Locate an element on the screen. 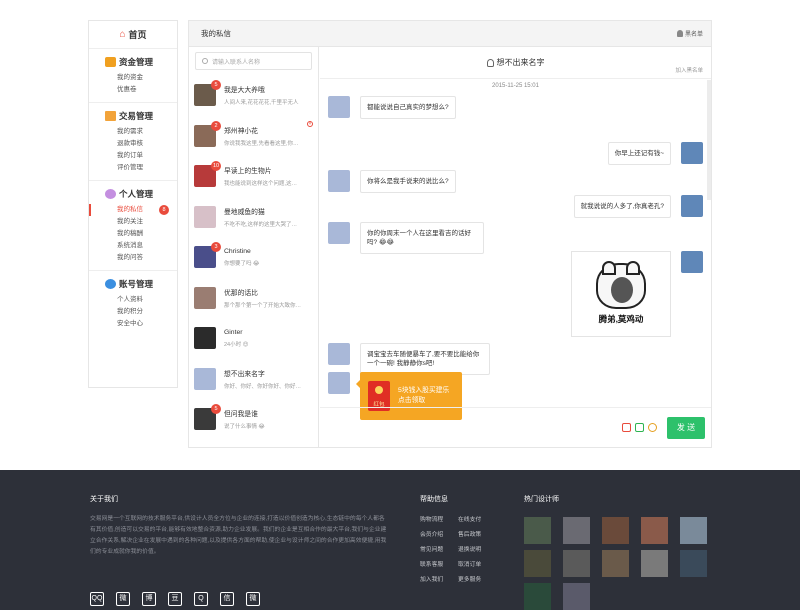 This screenshot has width=800, height=610. footer-link: 联系客服 is located at coordinates (439, 563).